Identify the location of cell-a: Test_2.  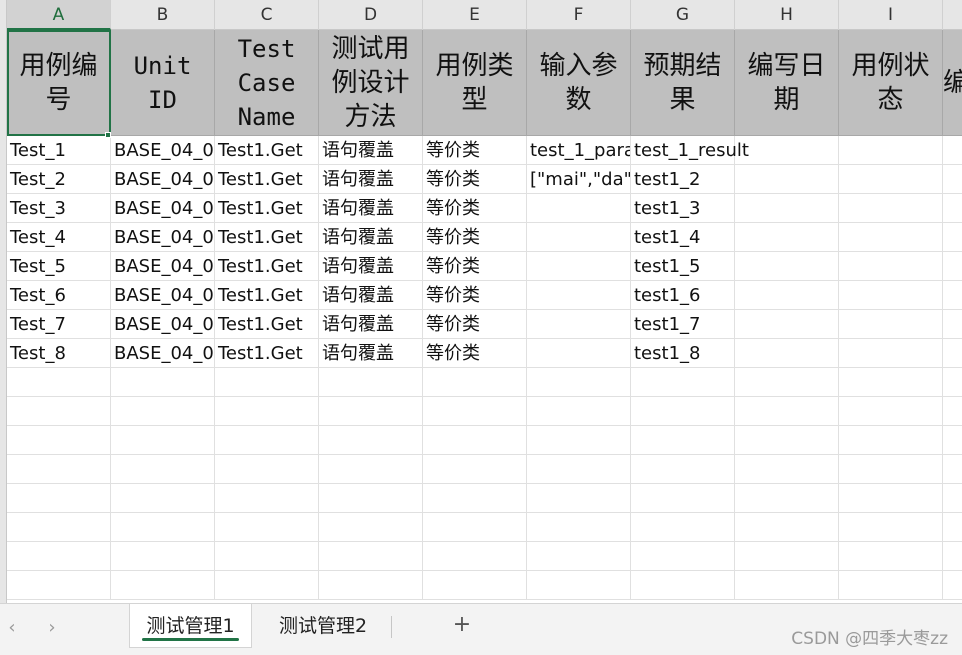
(59, 179).